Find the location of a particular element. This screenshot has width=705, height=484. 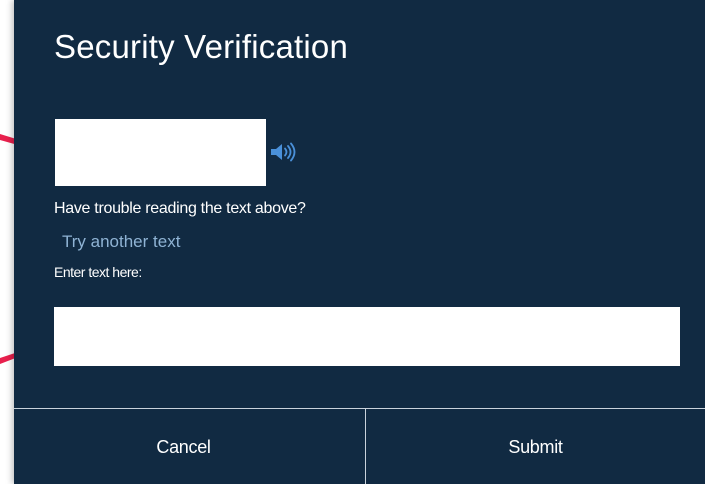

audio-captcha-button is located at coordinates (283, 152).